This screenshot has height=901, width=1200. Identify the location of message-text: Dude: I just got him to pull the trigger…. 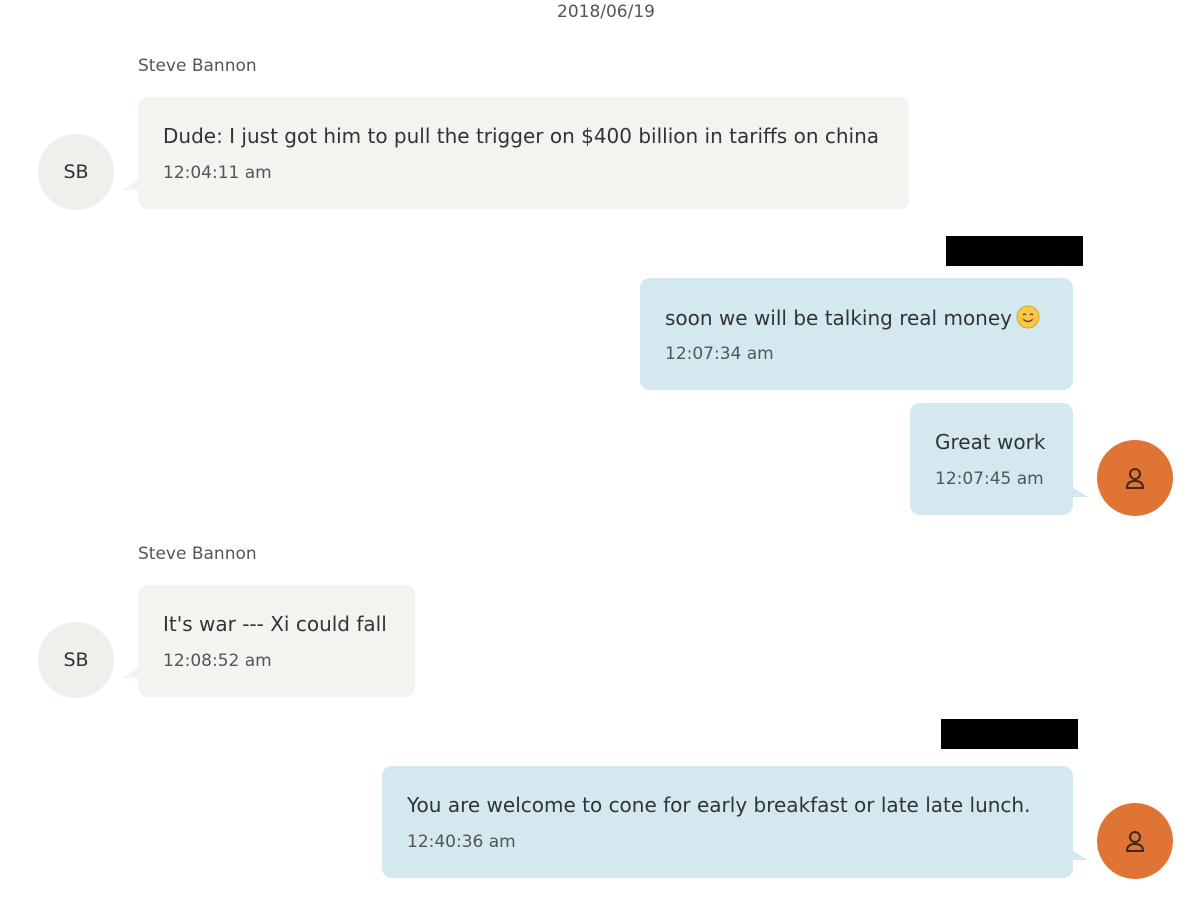
(521, 136).